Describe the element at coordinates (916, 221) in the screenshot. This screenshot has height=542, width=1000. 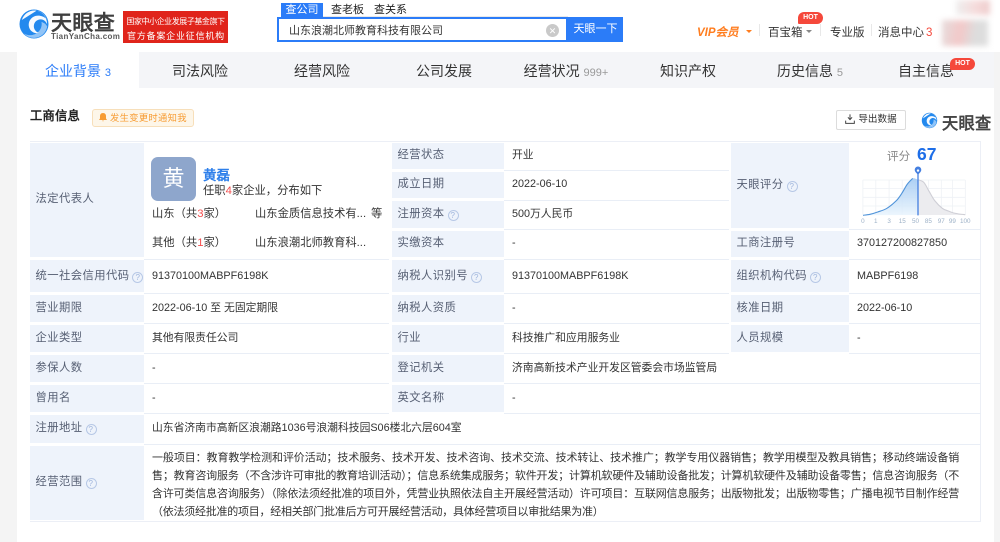
I see `svg-text: 50` at that location.